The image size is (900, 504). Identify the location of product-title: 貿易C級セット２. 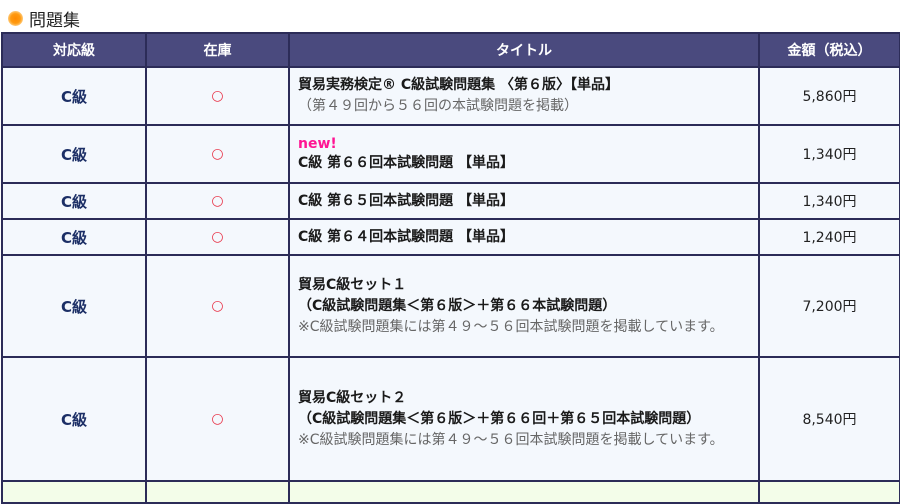
(524, 398).